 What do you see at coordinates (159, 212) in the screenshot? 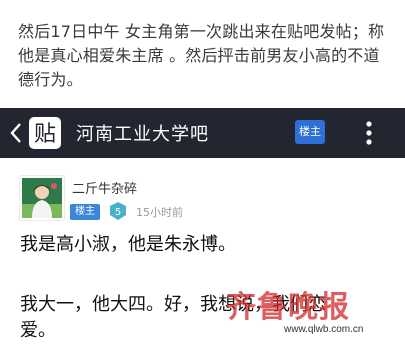
I see `post-time: 15小时前` at bounding box center [159, 212].